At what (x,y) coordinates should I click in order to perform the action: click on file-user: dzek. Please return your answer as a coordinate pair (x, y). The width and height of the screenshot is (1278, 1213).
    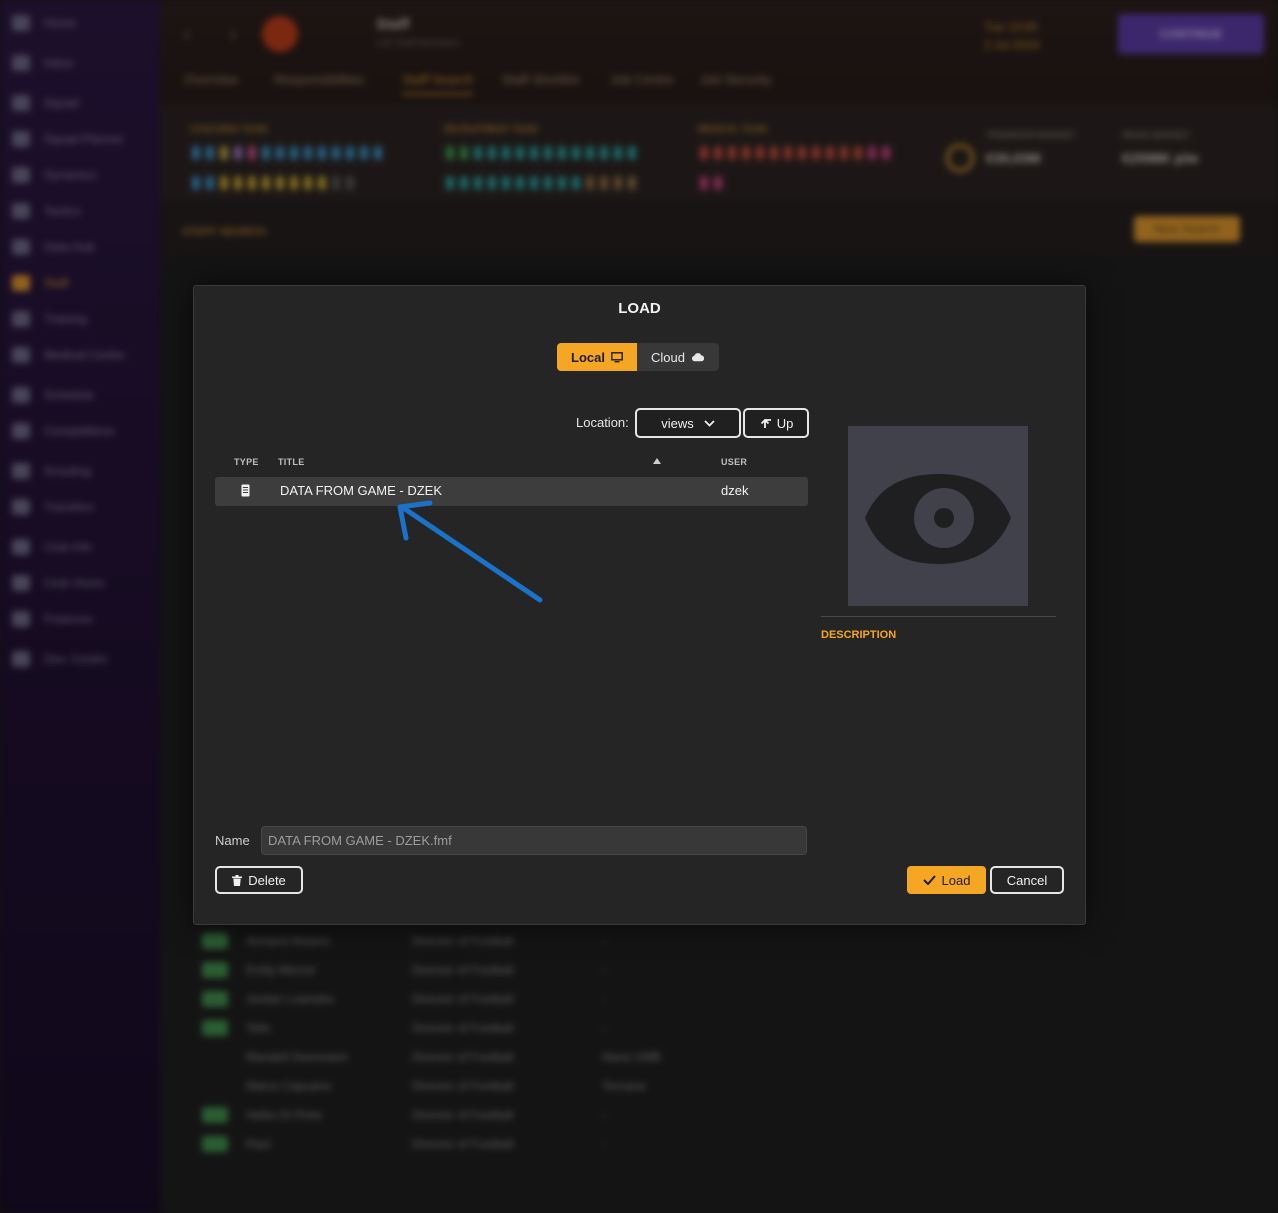
    Looking at the image, I should click on (735, 490).